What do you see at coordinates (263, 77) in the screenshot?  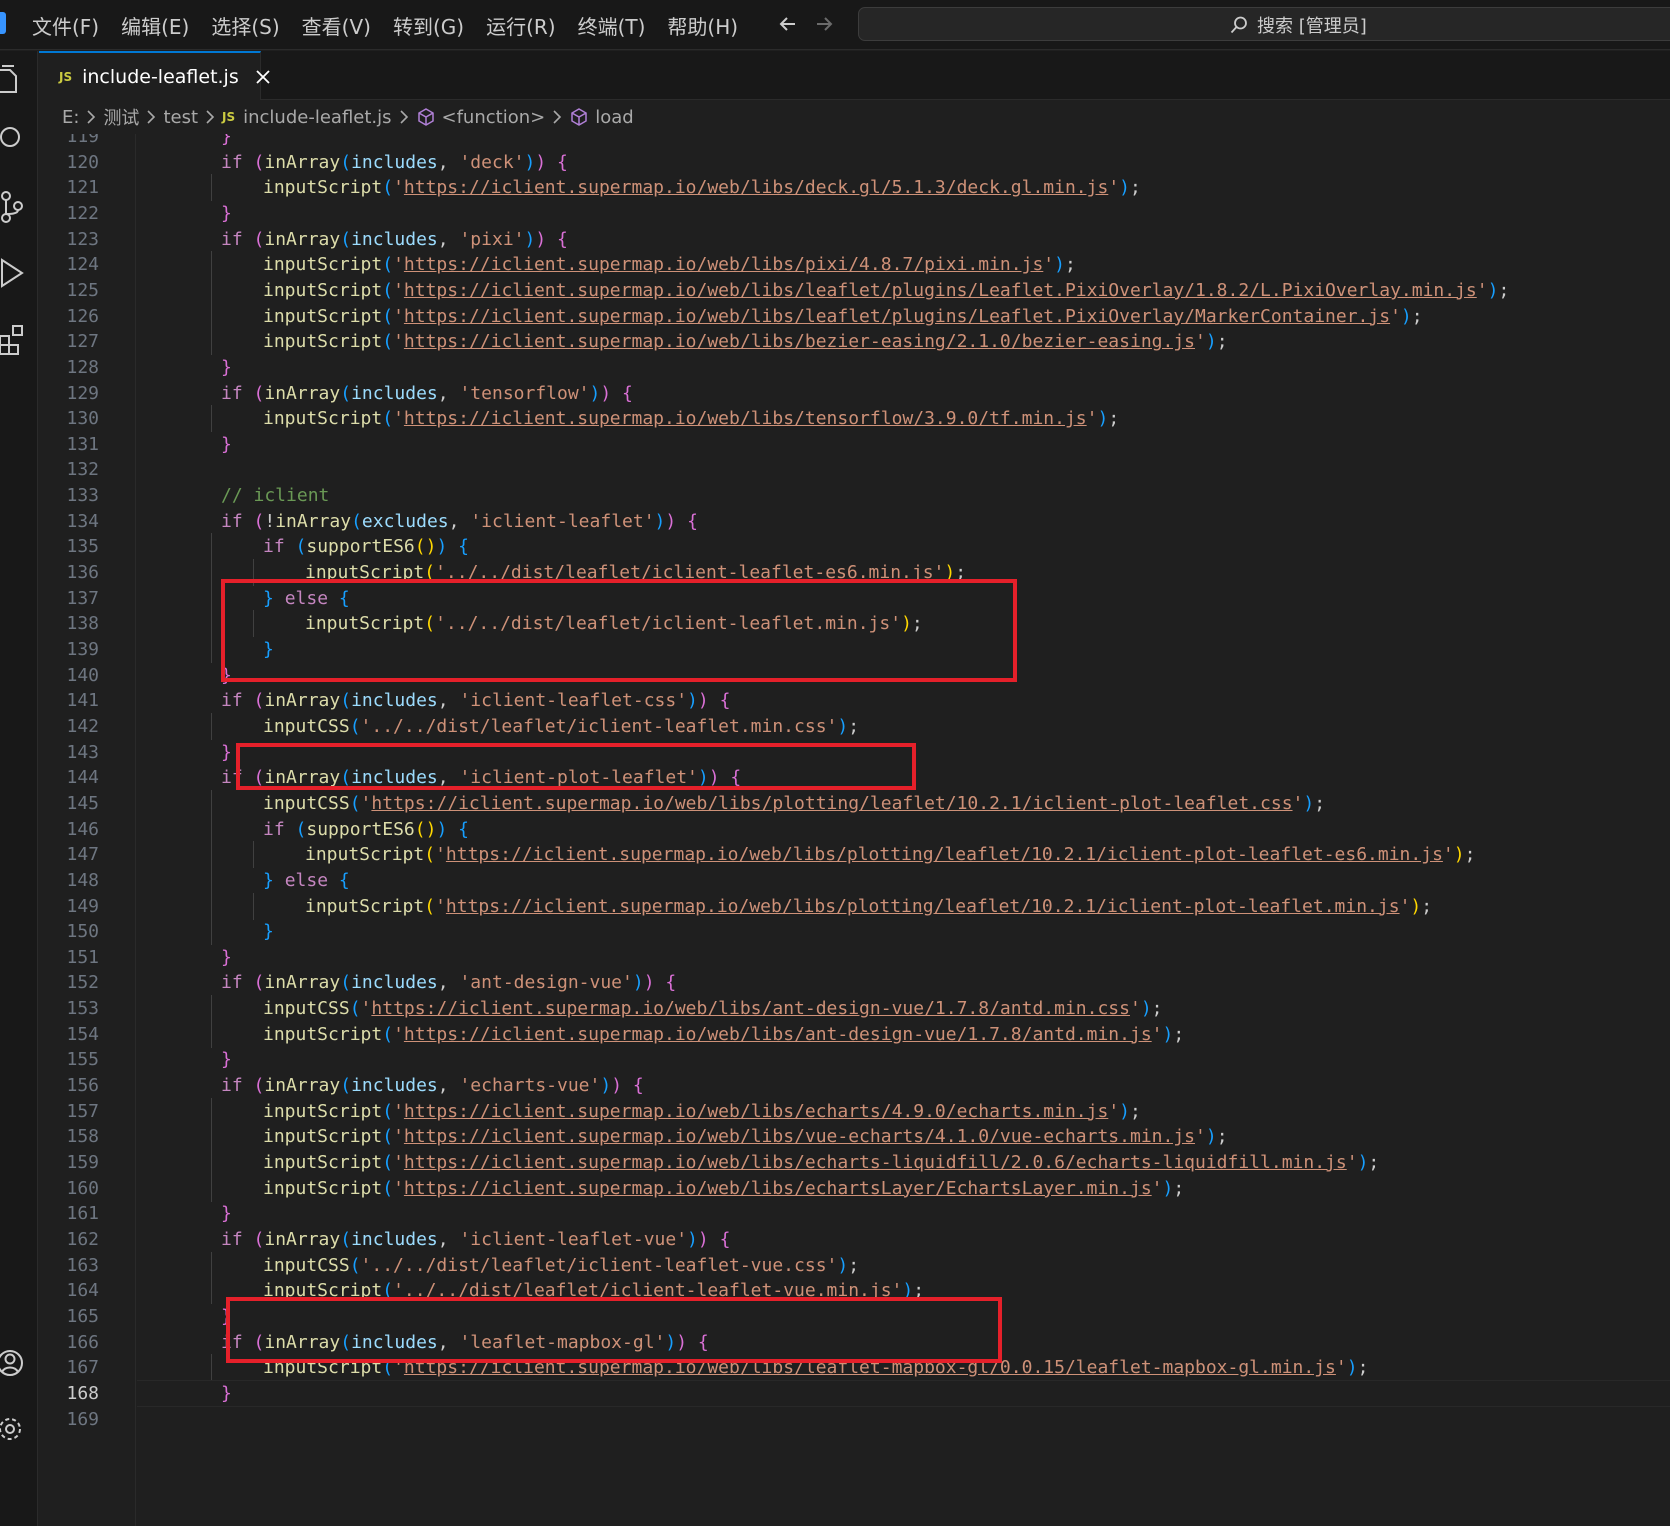 I see `tab-close-button` at bounding box center [263, 77].